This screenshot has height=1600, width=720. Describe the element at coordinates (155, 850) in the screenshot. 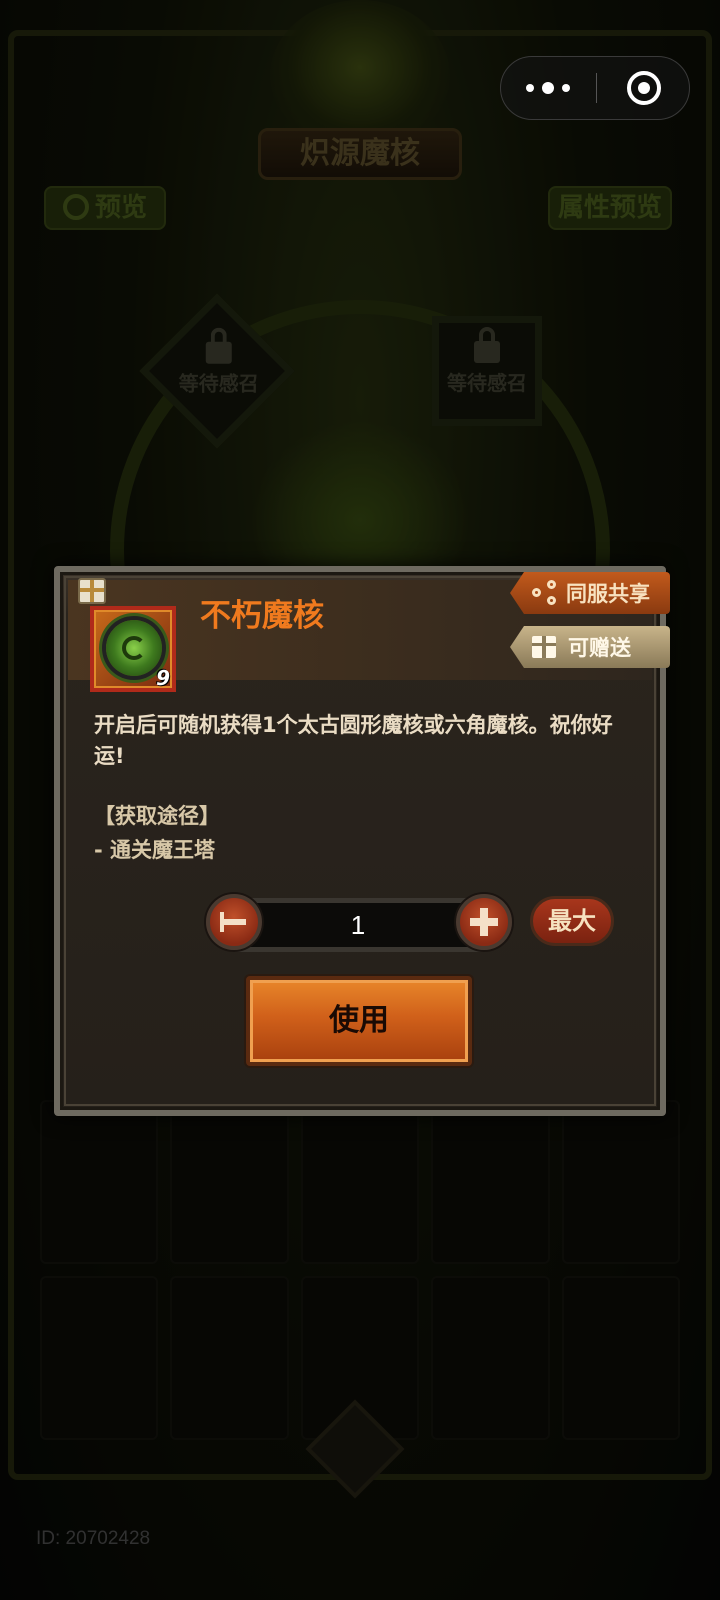

I see `source-item: - 通关魔王塔` at that location.